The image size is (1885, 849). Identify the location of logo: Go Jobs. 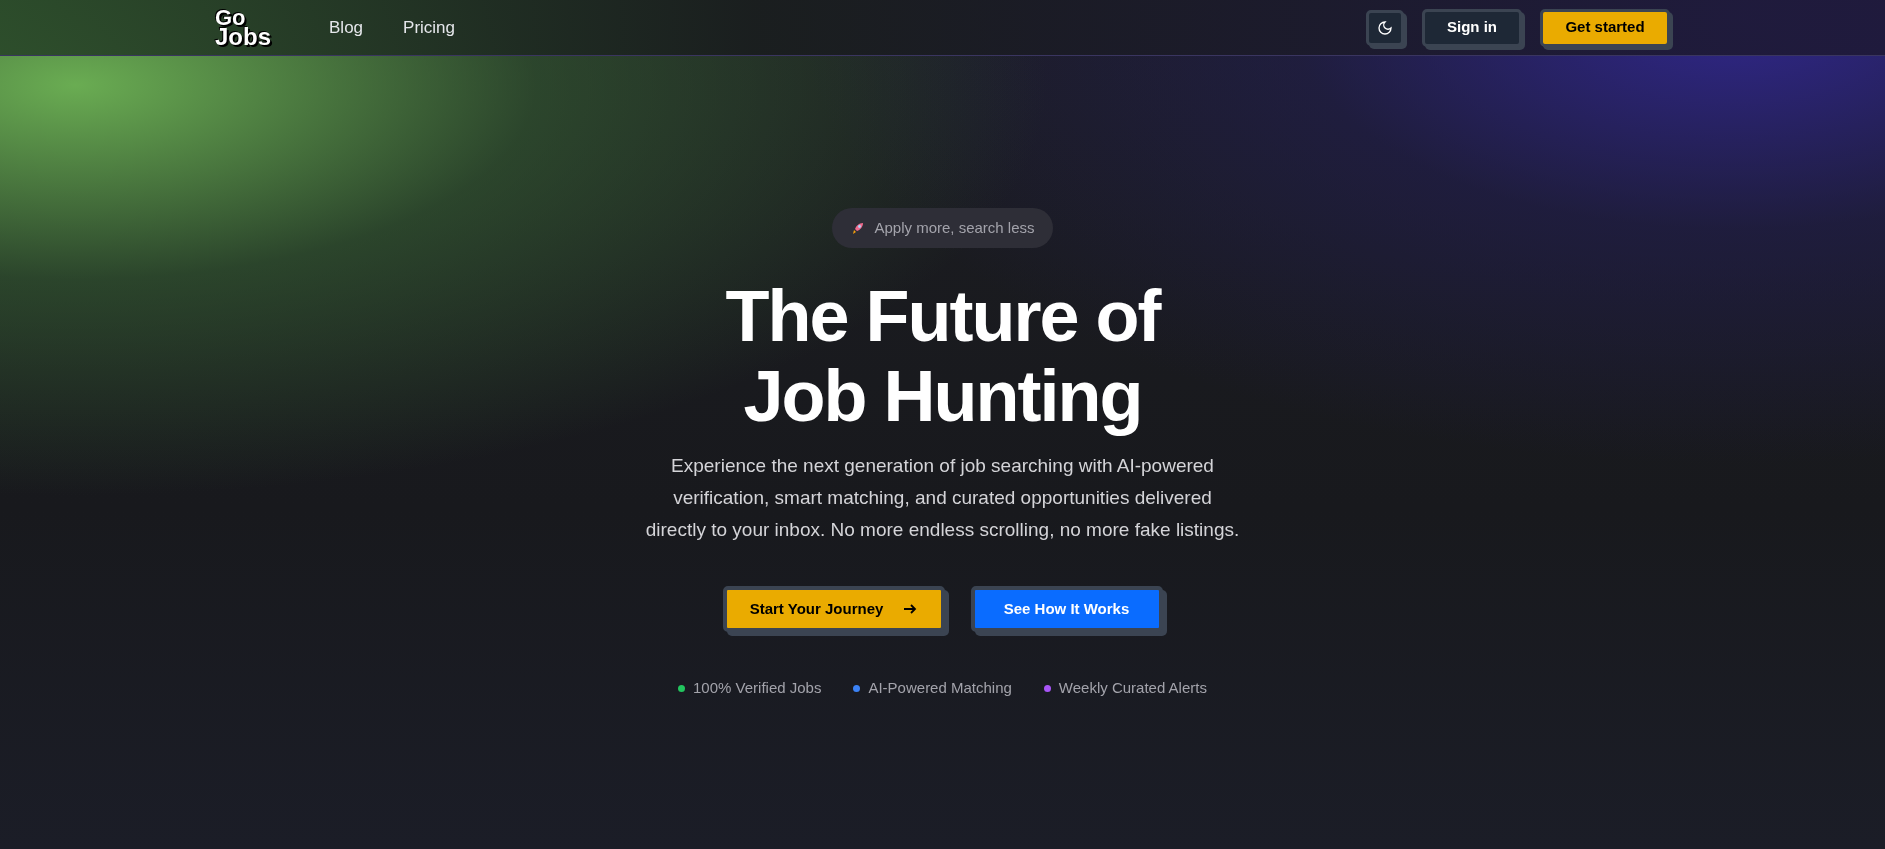
(243, 27).